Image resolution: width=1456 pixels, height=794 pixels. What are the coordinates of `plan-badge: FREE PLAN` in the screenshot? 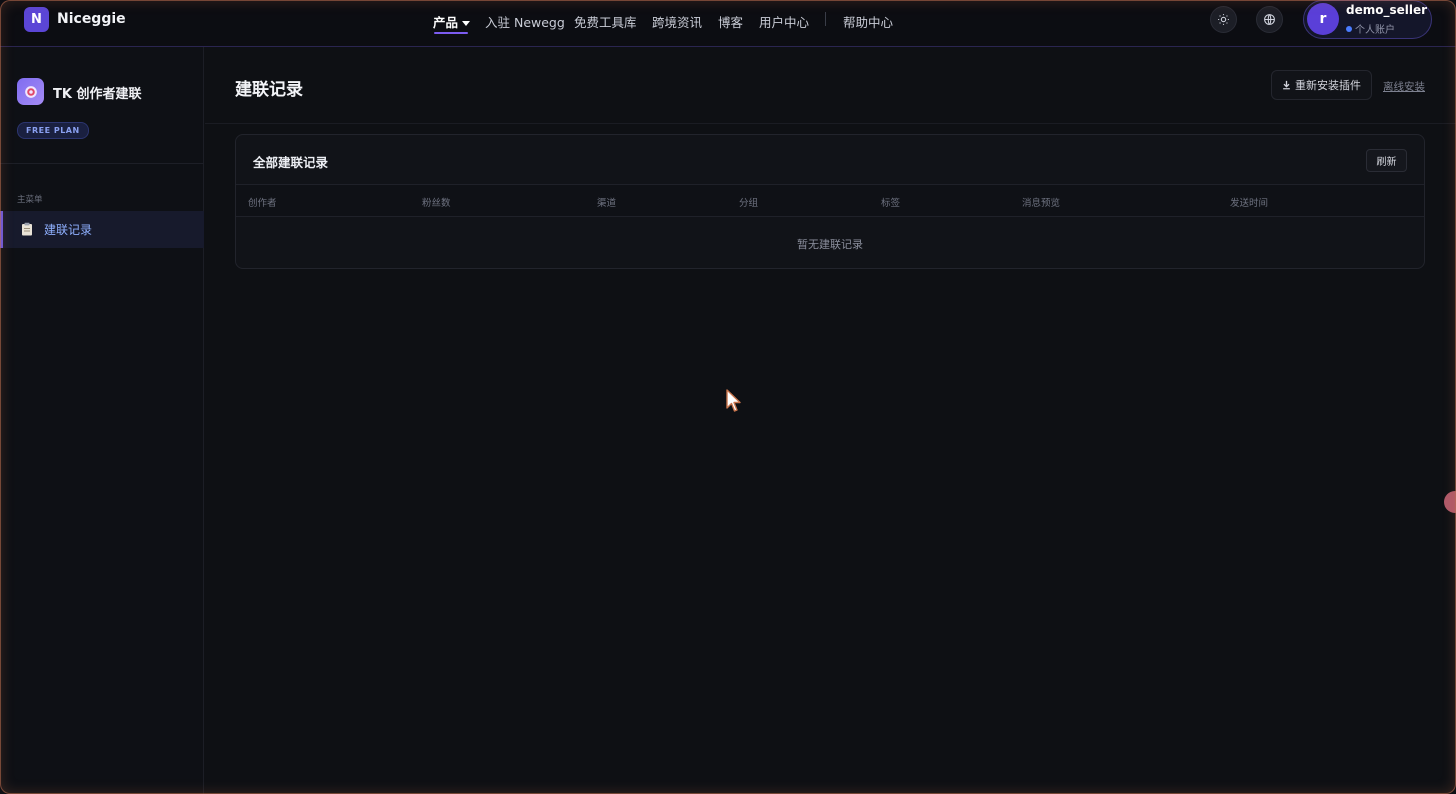 It's located at (53, 130).